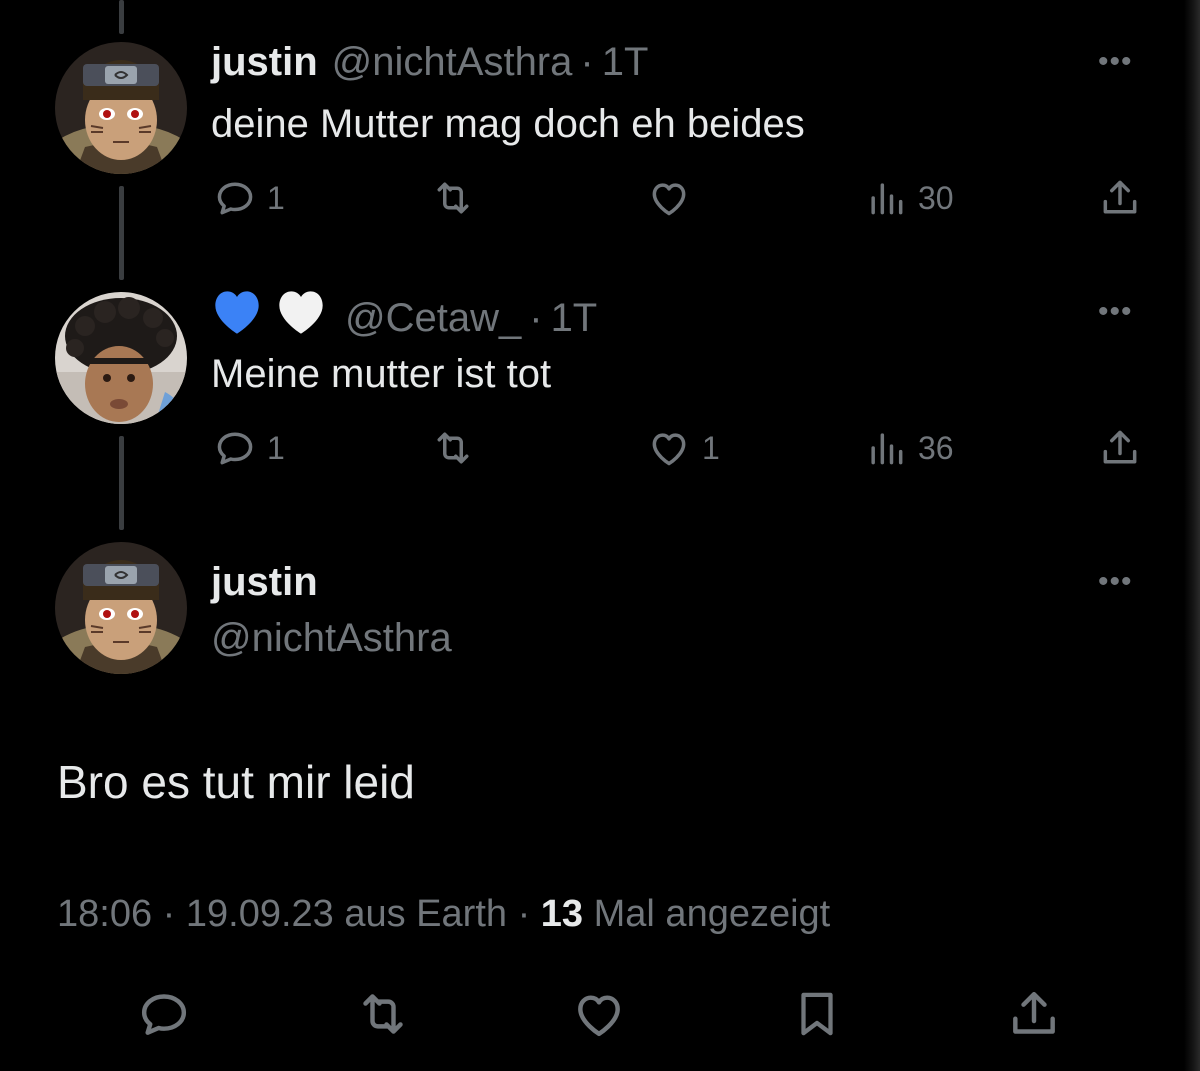  Describe the element at coordinates (1192, 535) in the screenshot. I see `screen-edge` at that location.